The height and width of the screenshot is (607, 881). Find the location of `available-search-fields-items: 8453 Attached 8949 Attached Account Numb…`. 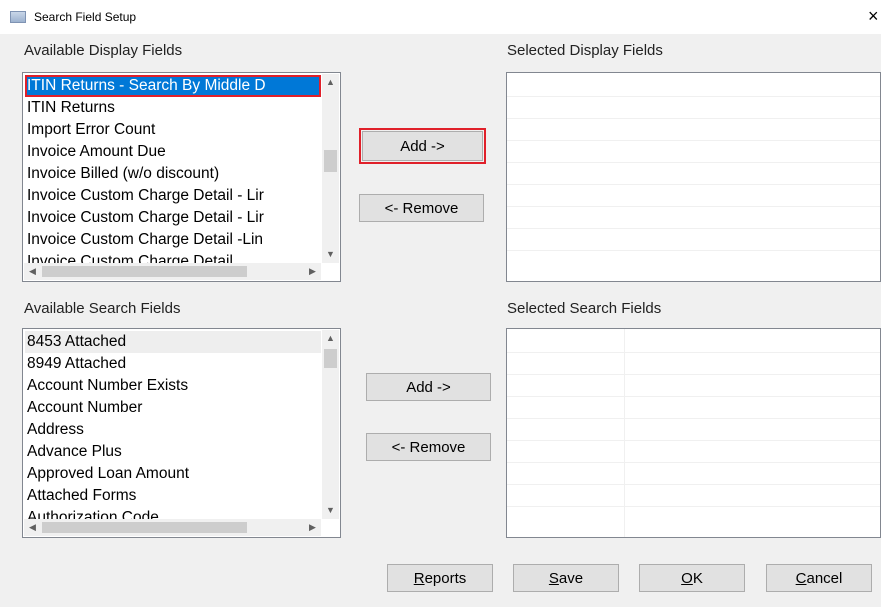

available-search-fields-items: 8453 Attached 8949 Attached Account Numb… is located at coordinates (173, 425).